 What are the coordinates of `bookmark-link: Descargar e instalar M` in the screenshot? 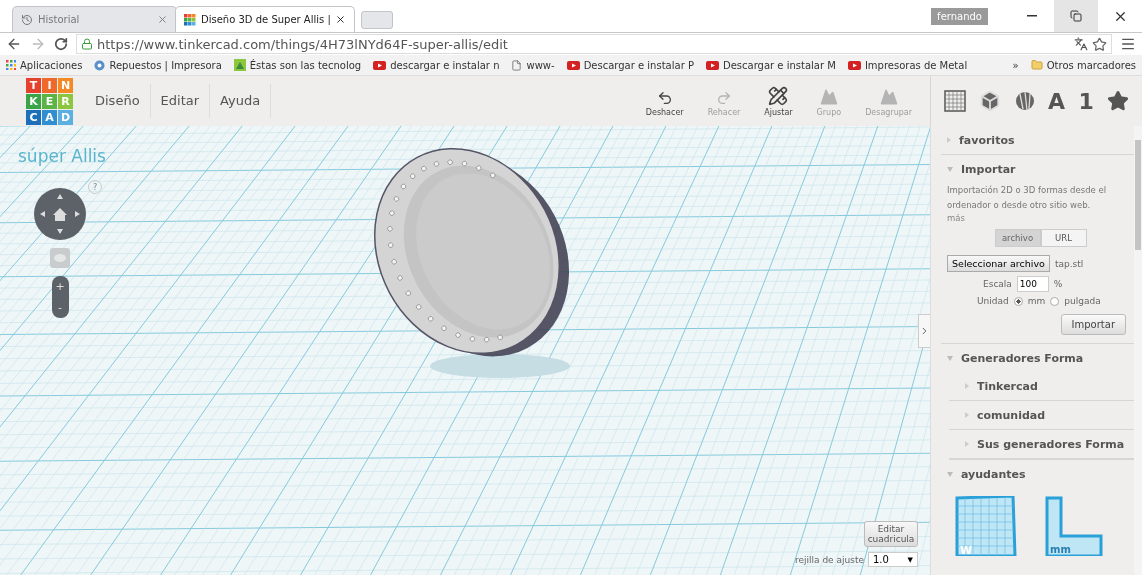 It's located at (770, 65).